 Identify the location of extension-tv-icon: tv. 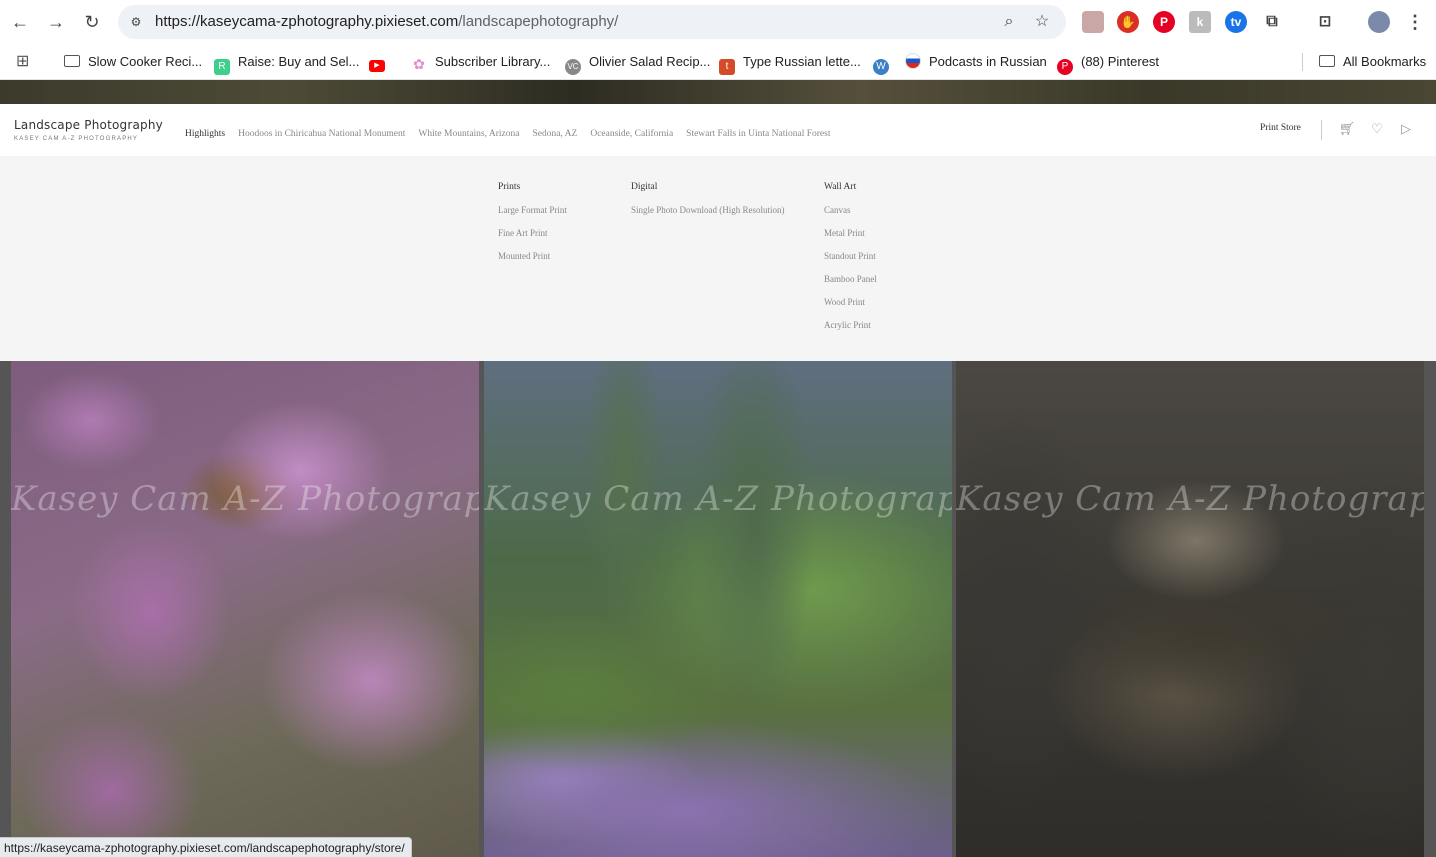
(1236, 22).